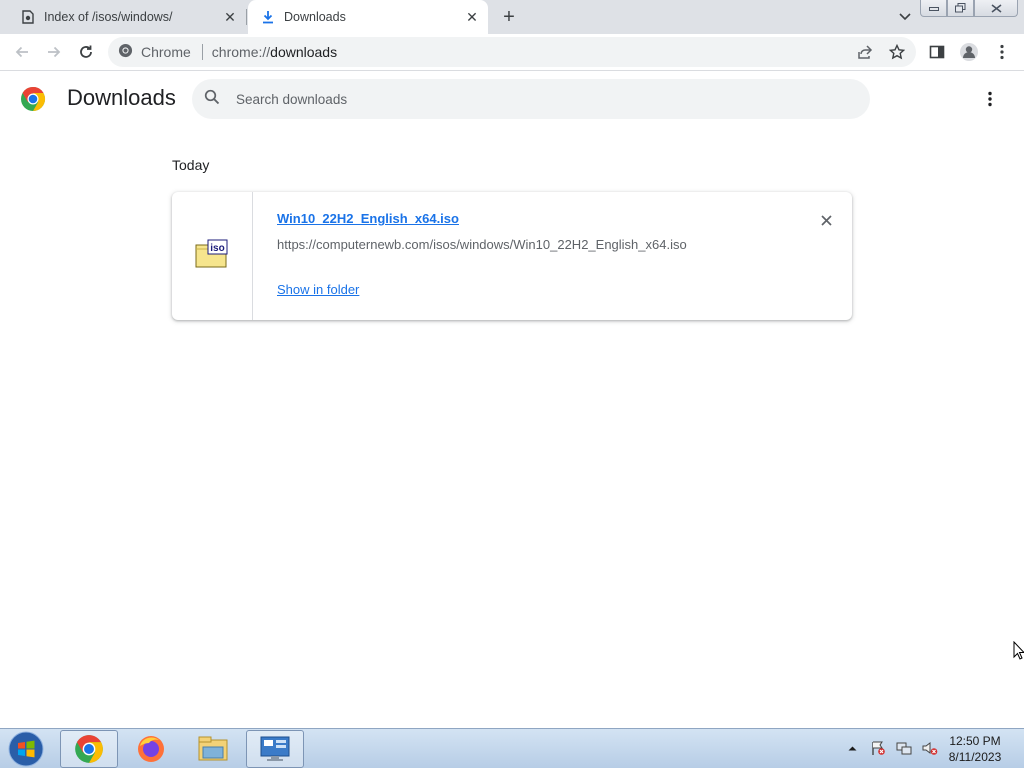 The width and height of the screenshot is (1024, 768). What do you see at coordinates (937, 52) in the screenshot?
I see `side-panel-icon` at bounding box center [937, 52].